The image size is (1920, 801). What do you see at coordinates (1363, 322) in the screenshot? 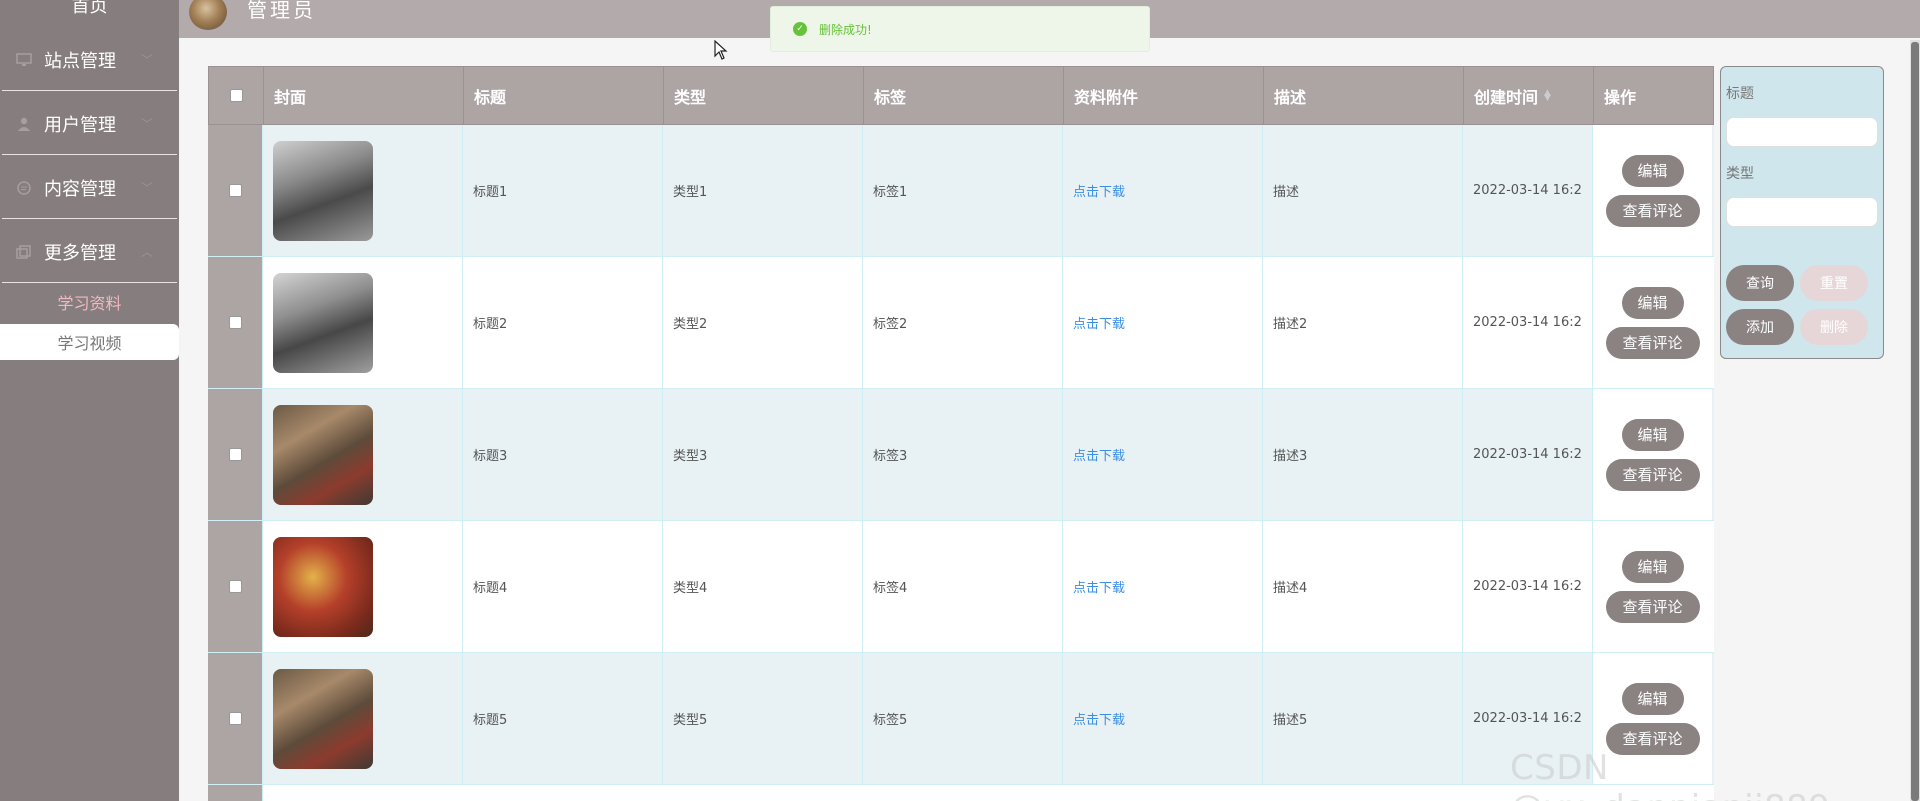
I see `desc-cell: 描述2` at bounding box center [1363, 322].